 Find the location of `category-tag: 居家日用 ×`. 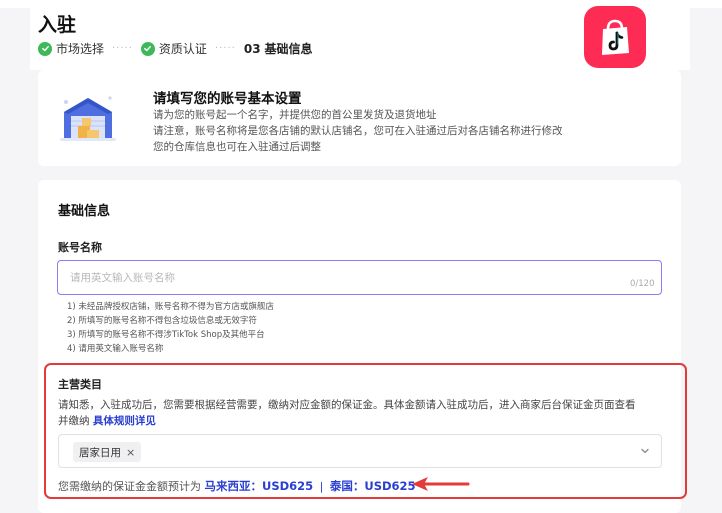

category-tag: 居家日用 × is located at coordinates (107, 452).